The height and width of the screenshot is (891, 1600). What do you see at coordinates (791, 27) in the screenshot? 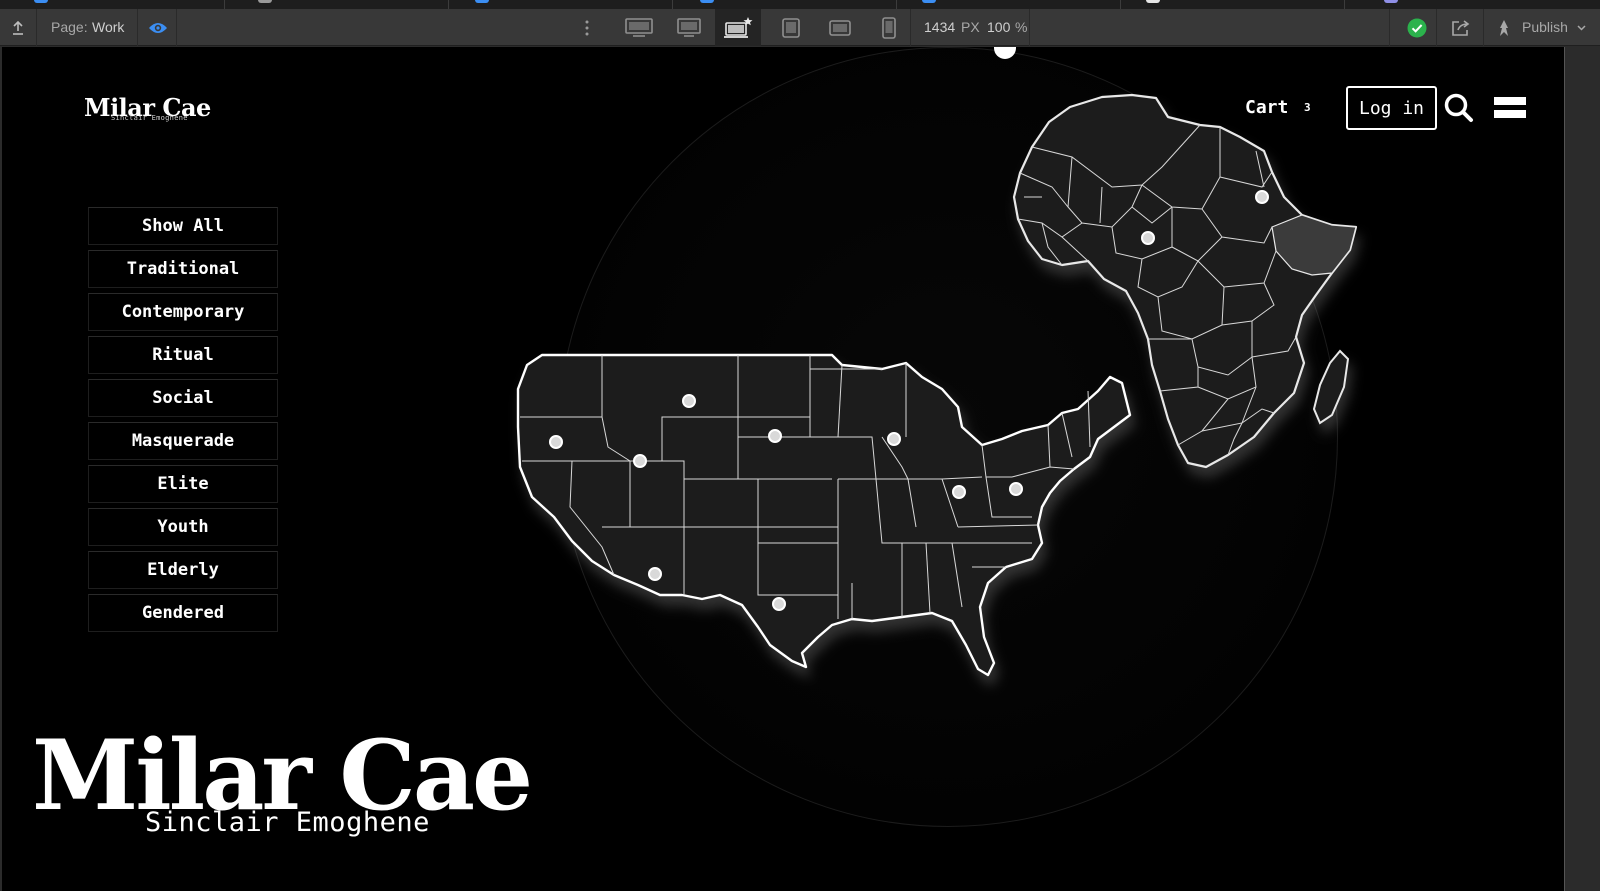
I see `breakpoint-tablet-icon` at bounding box center [791, 27].